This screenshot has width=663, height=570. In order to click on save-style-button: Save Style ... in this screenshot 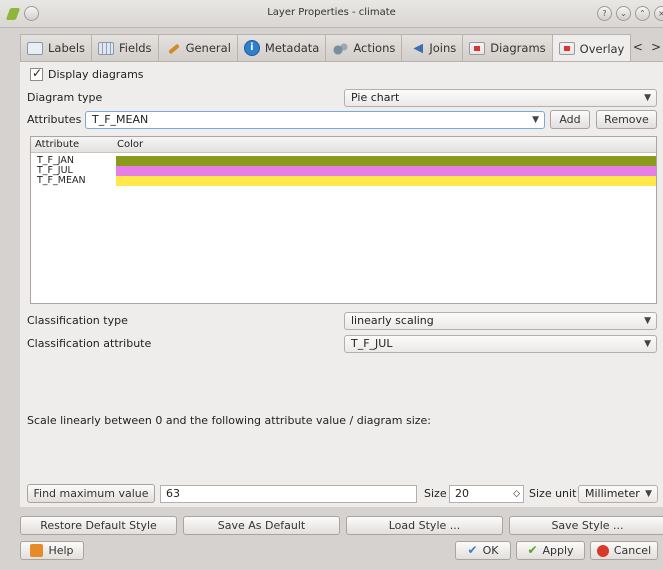, I will do `click(586, 525)`.